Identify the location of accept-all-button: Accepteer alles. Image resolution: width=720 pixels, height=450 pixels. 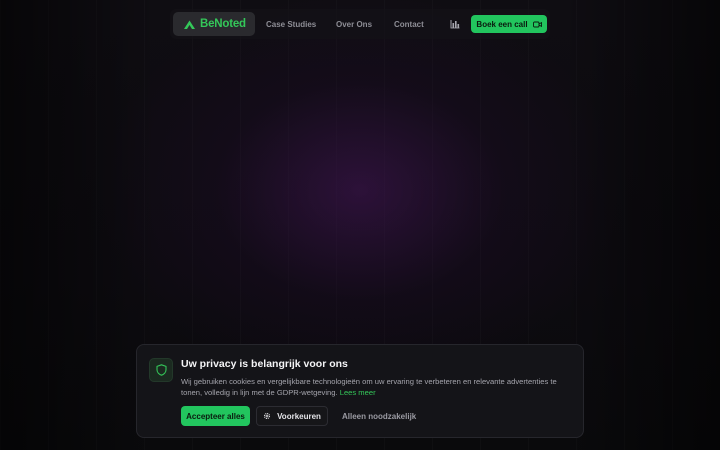
(215, 416).